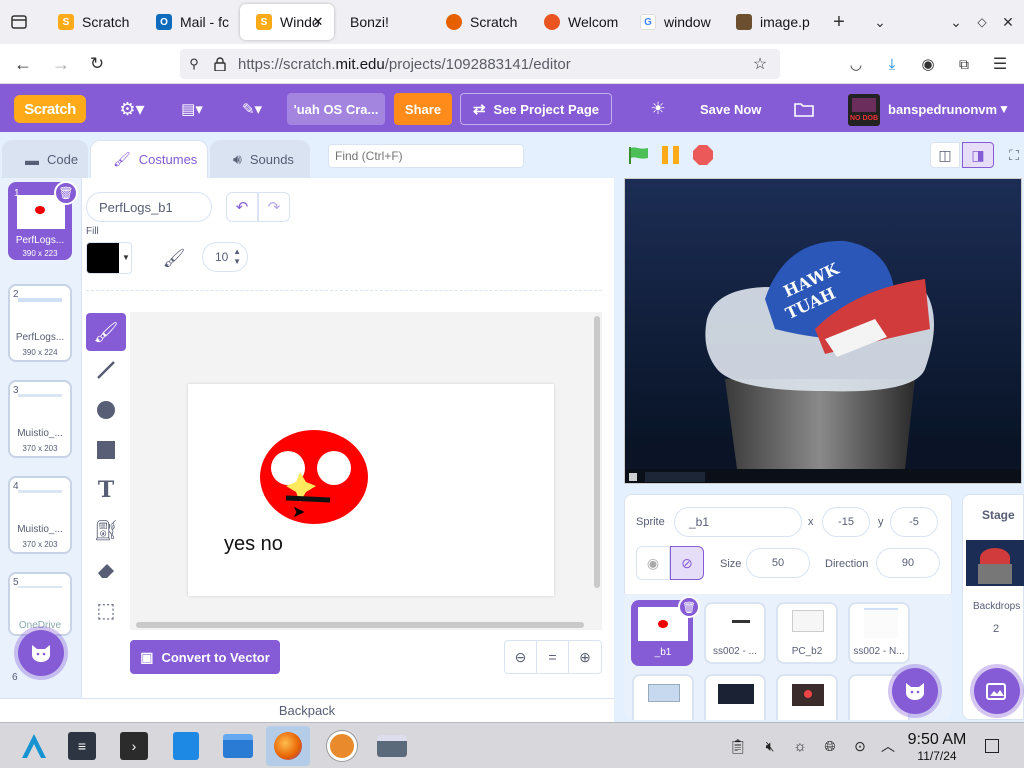 This screenshot has width=1024, height=768. I want to click on text-tool: T, so click(106, 490).